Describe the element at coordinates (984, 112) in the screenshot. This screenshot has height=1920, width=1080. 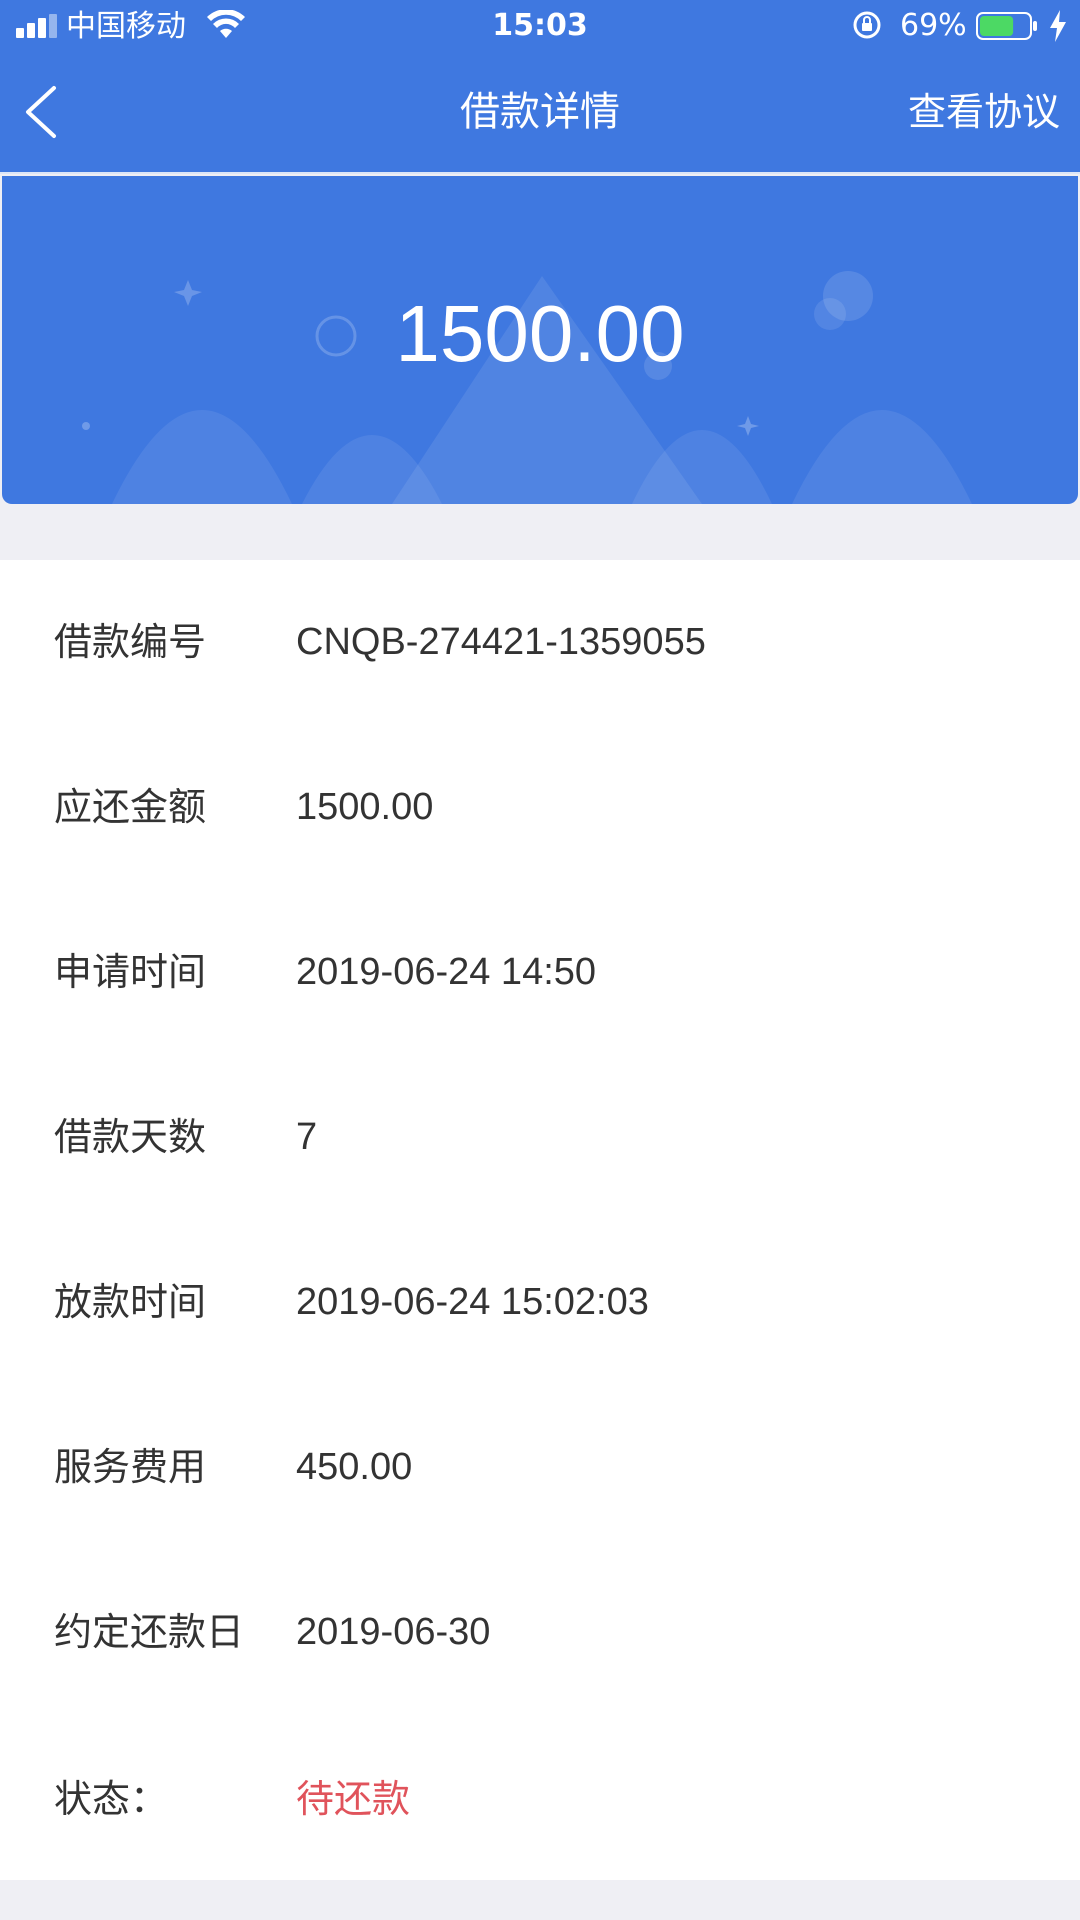
I see `view-agreement-button: 查看协议` at that location.